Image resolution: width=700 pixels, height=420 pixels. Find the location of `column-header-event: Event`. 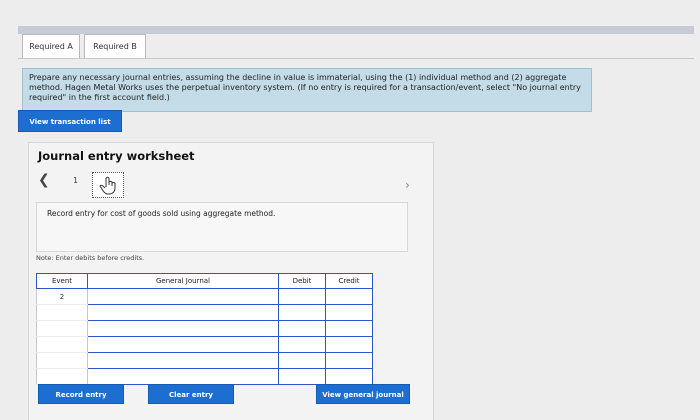

column-header-event: Event is located at coordinates (62, 281).